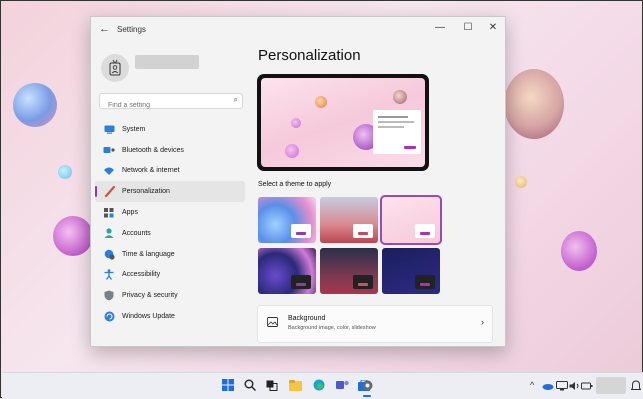 The image size is (643, 399). I want to click on sidebar-item-label: Apps, so click(130, 213).